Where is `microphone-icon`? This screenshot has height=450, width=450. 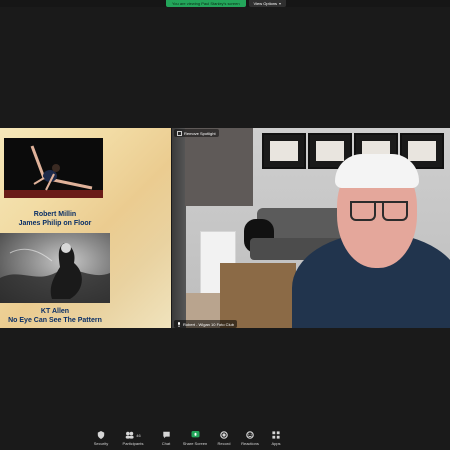
microphone-icon is located at coordinates (179, 324).